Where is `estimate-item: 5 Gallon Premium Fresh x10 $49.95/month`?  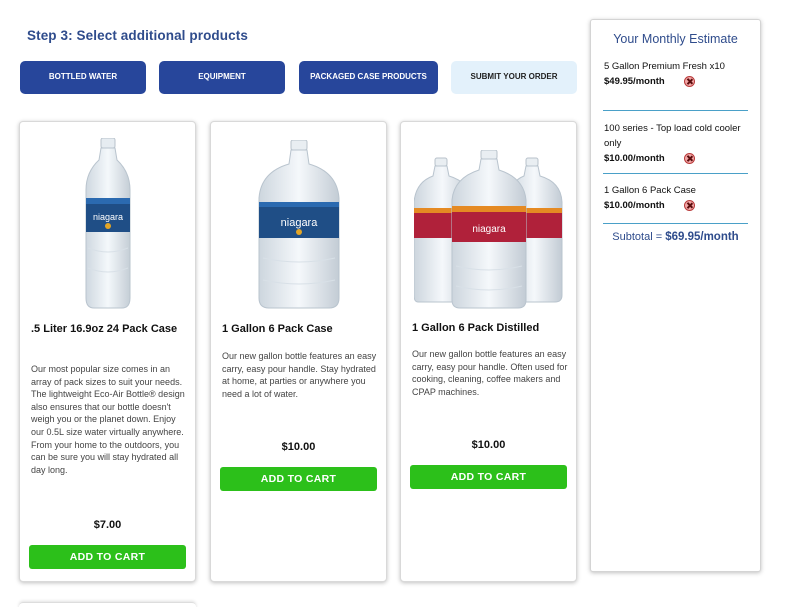
estimate-item: 5 Gallon Premium Fresh x10 $49.95/month is located at coordinates (676, 74).